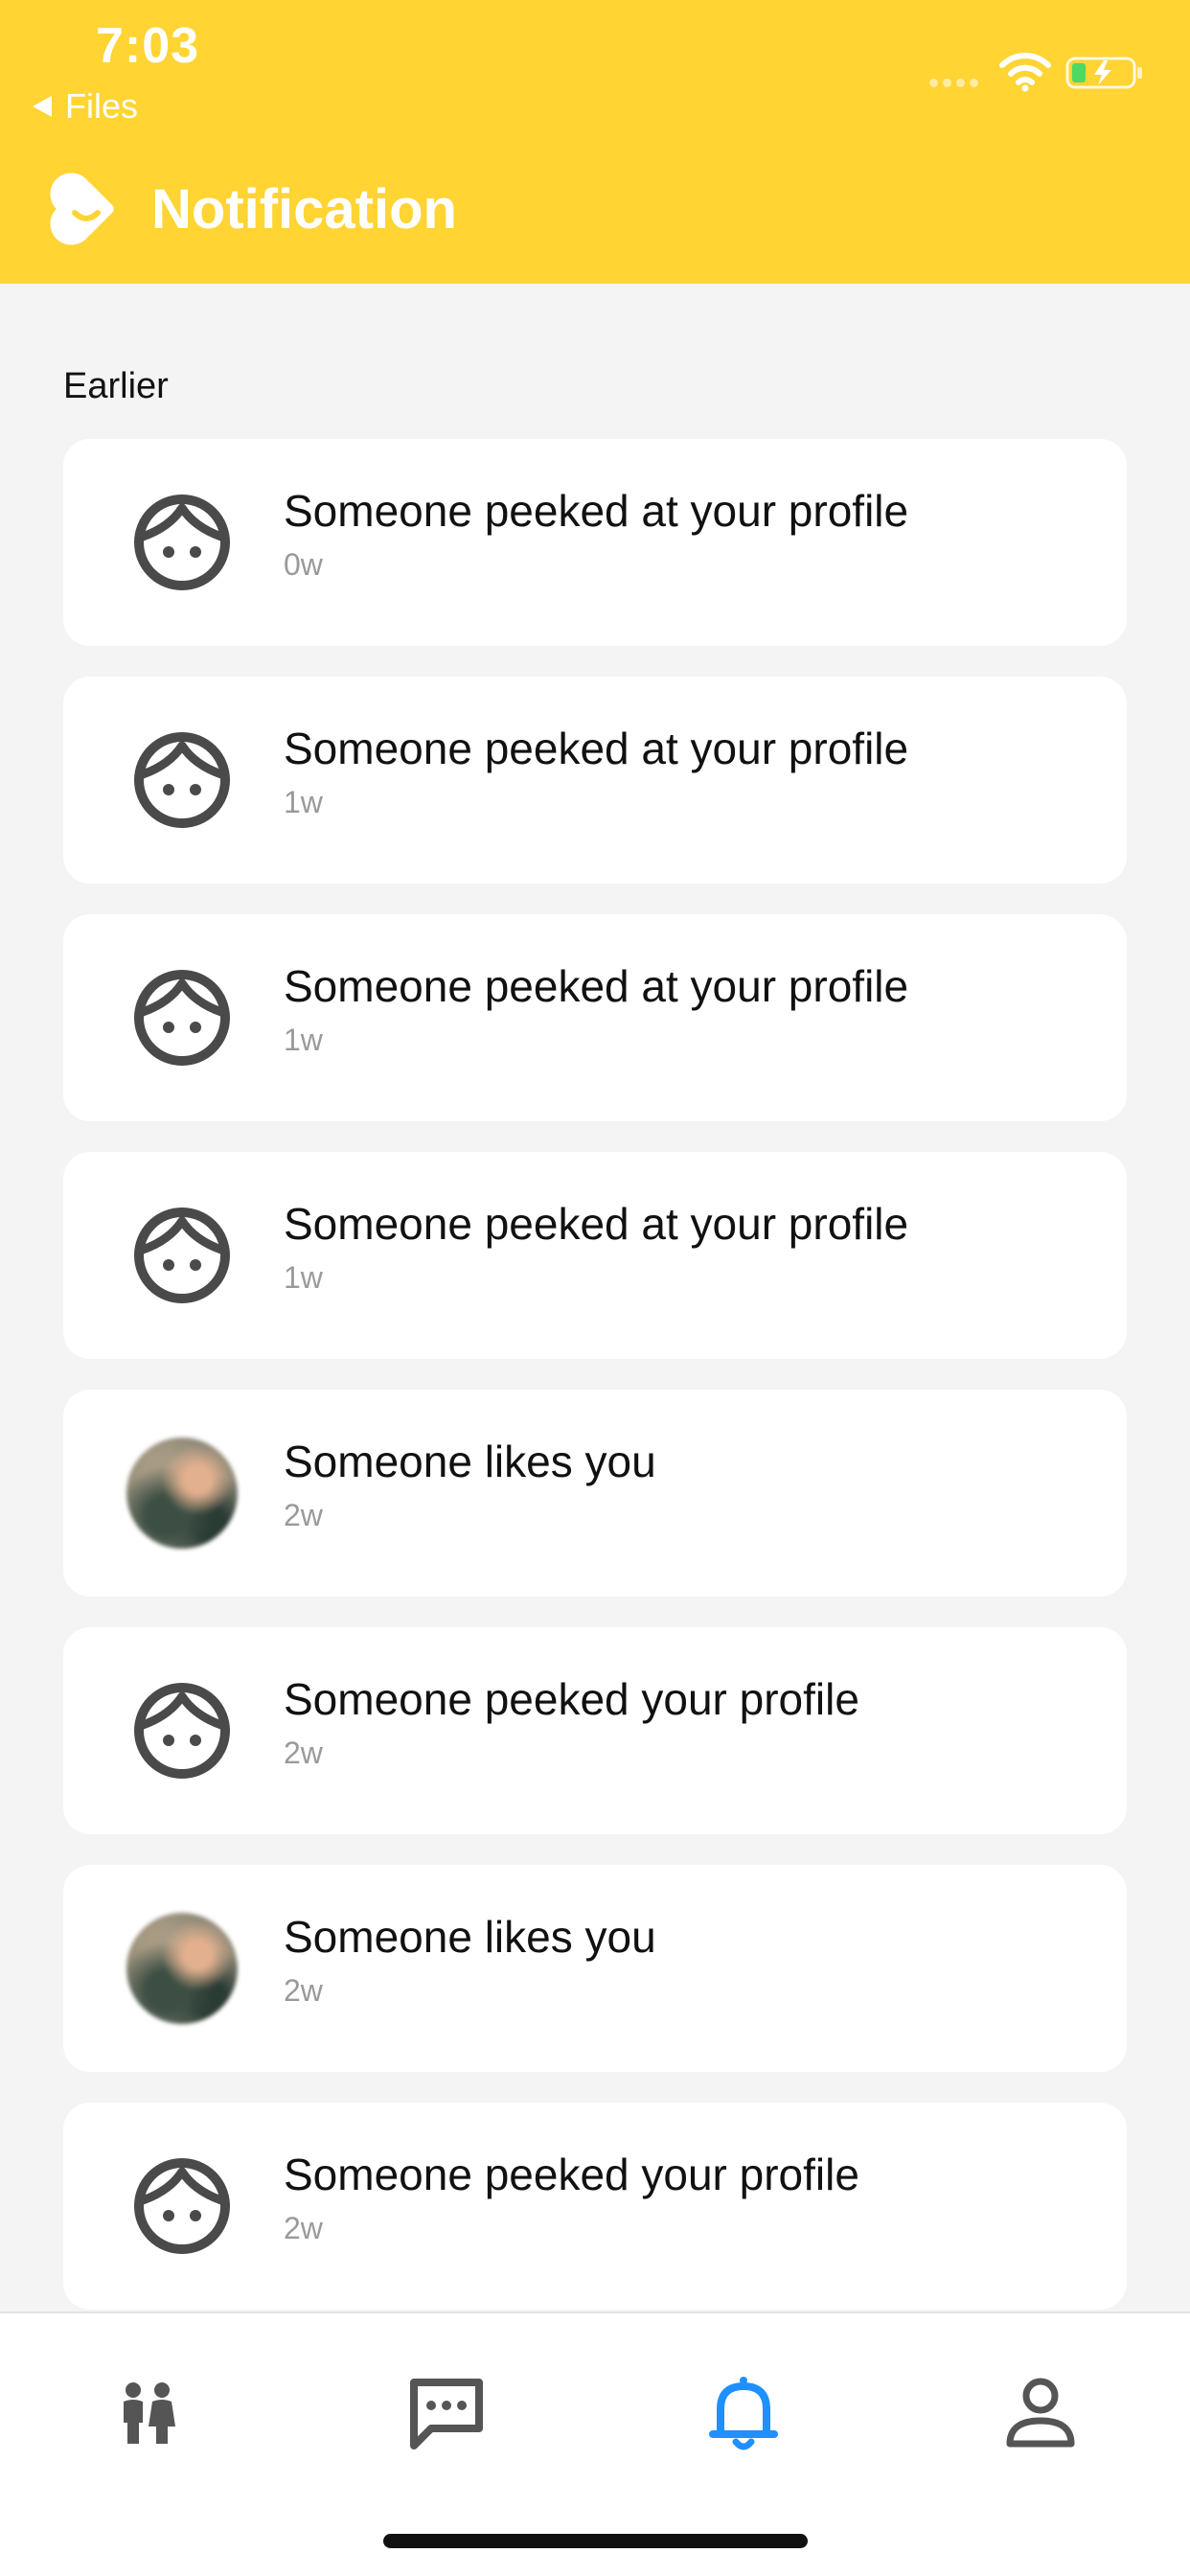 This screenshot has height=2576, width=1190. Describe the element at coordinates (1103, 73) in the screenshot. I see `battery-charging-icon` at that location.